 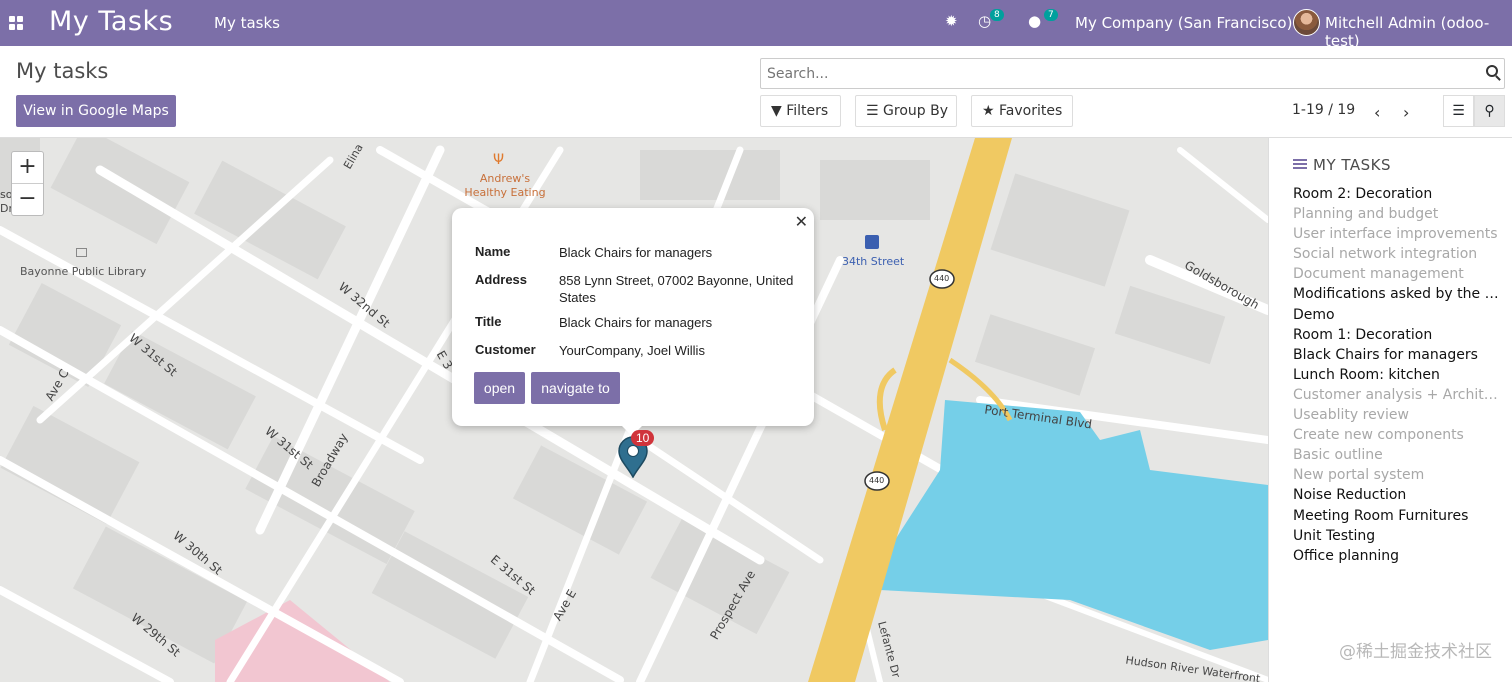 I want to click on filters-button: ▼ Filters, so click(x=800, y=111).